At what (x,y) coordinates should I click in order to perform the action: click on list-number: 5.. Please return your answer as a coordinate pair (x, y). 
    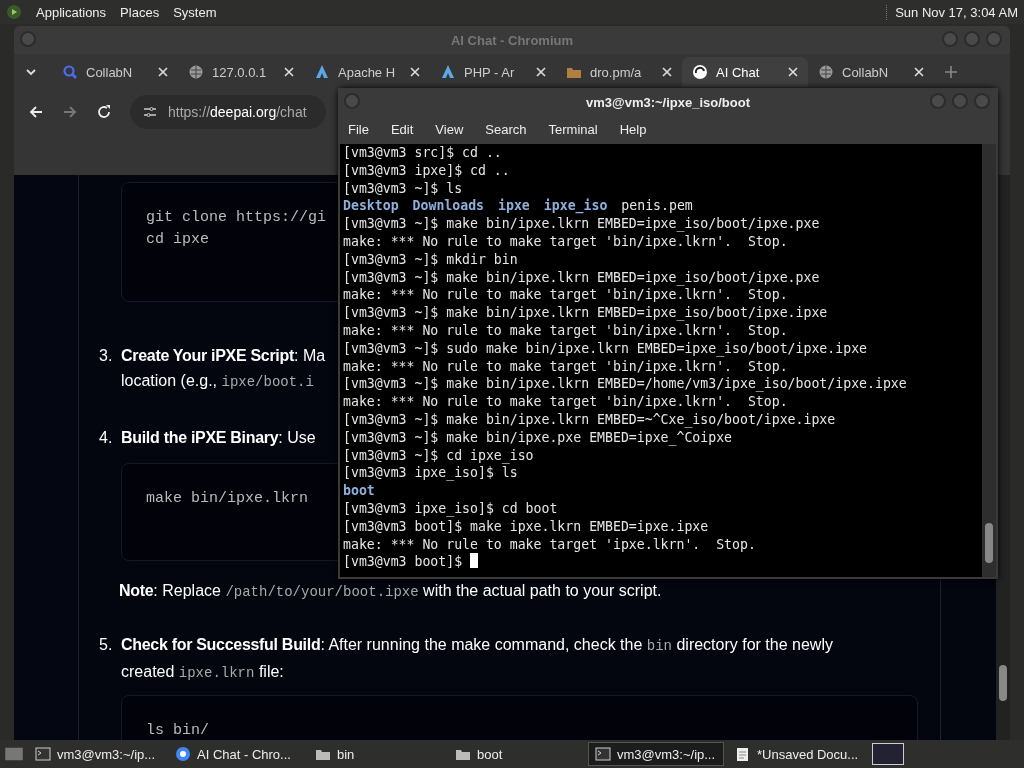
    Looking at the image, I should click on (106, 645).